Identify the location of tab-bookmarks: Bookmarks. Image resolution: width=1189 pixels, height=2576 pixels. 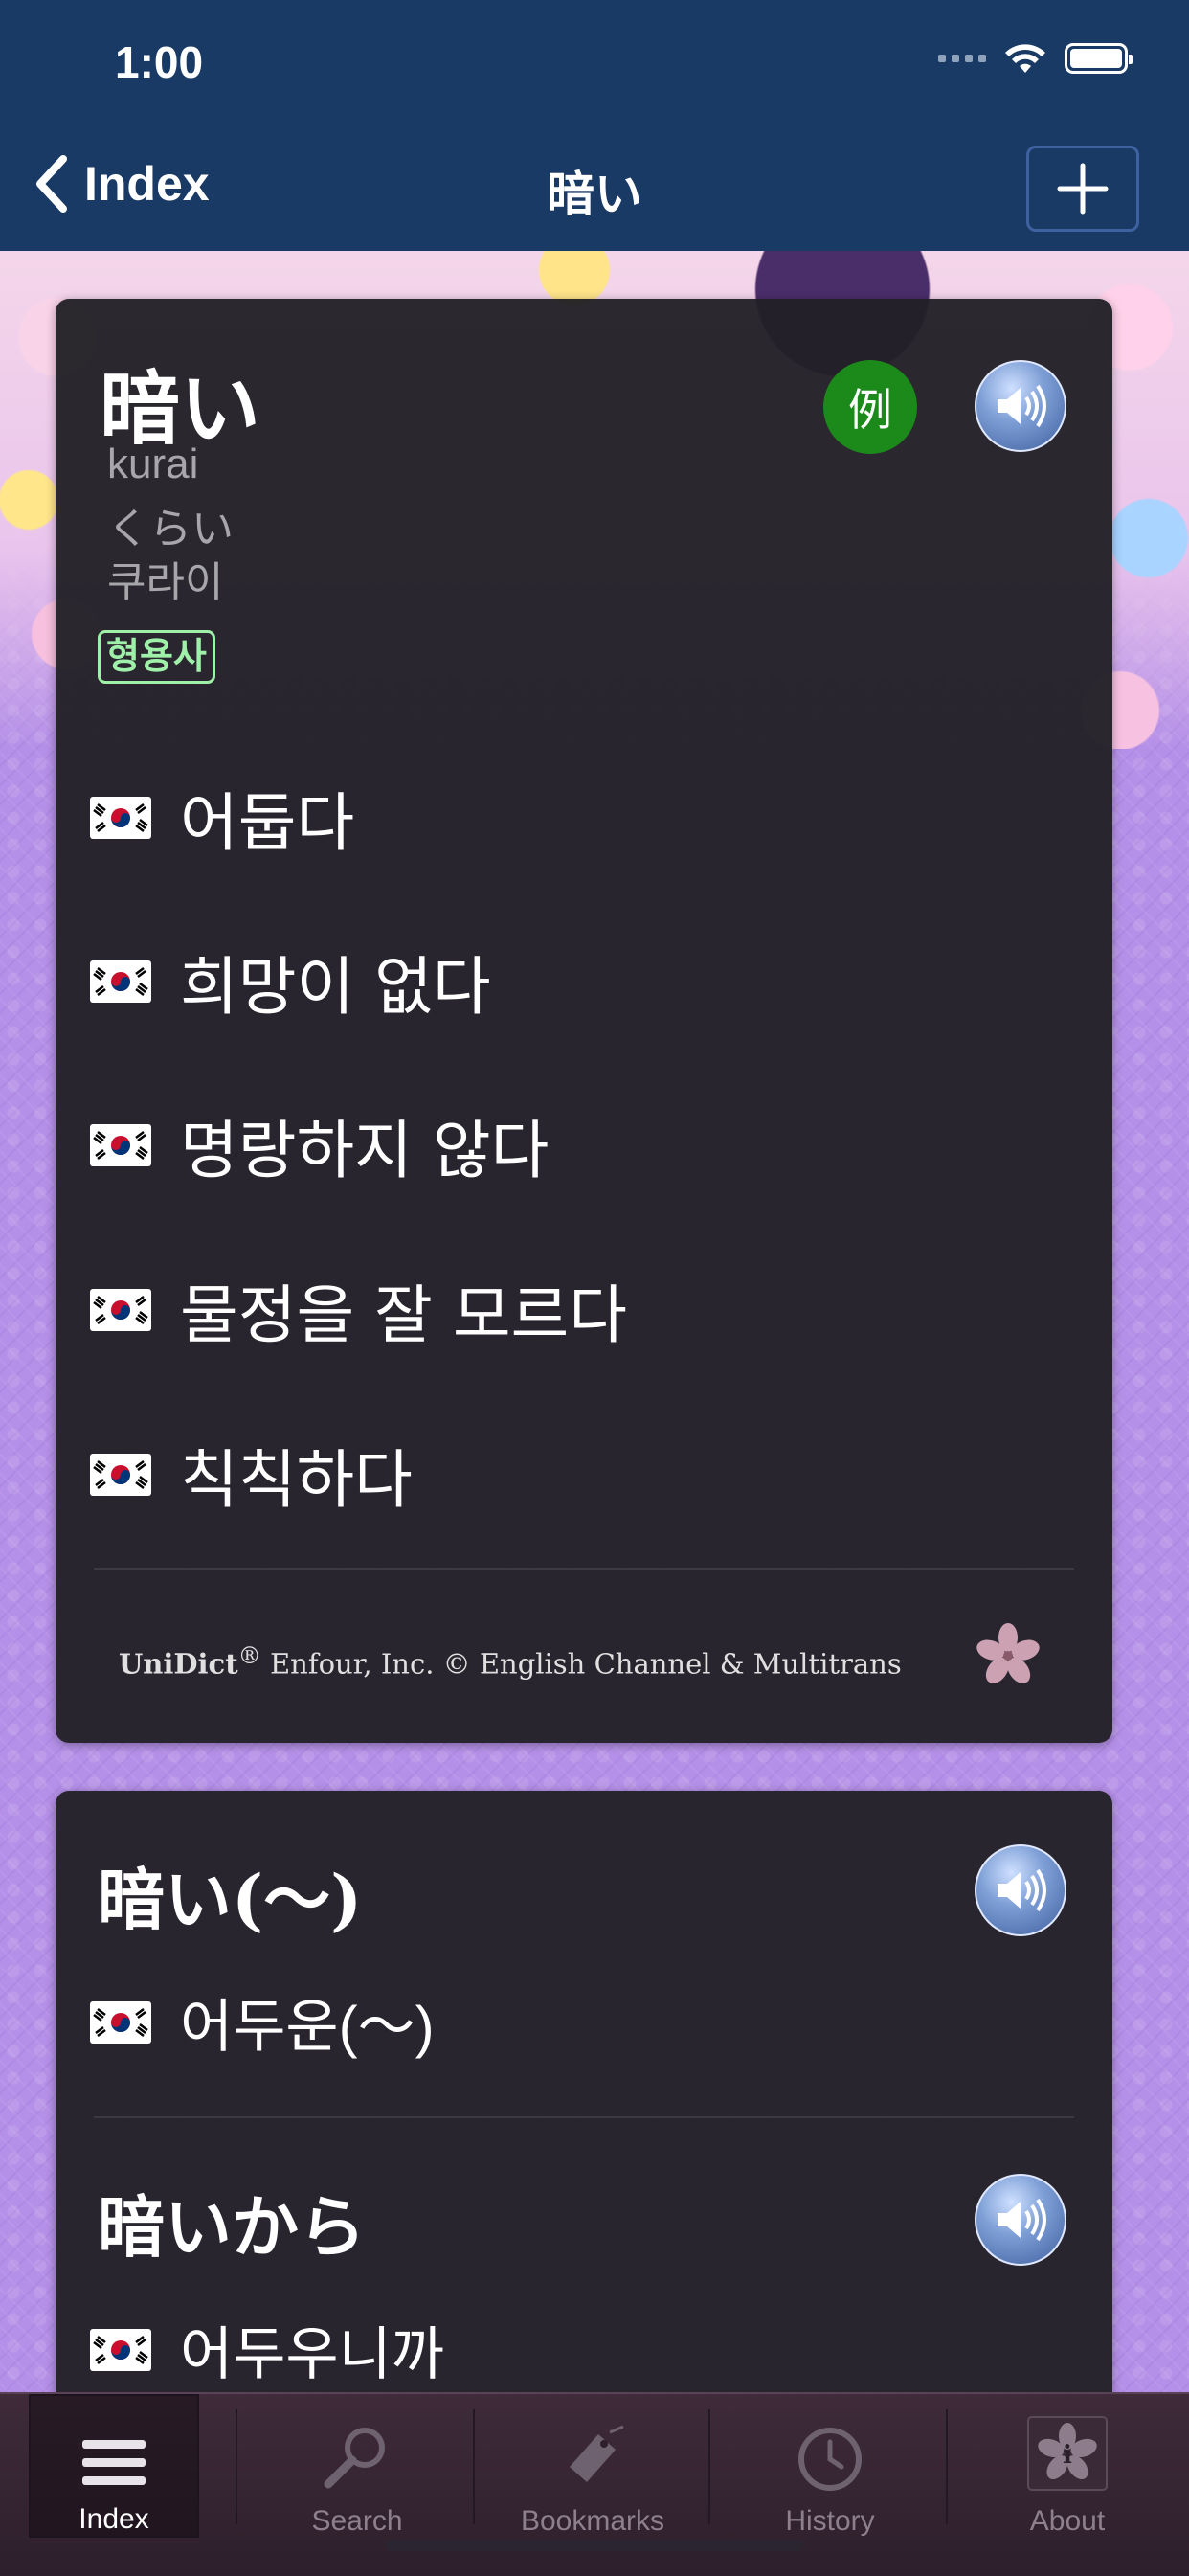
(592, 2466).